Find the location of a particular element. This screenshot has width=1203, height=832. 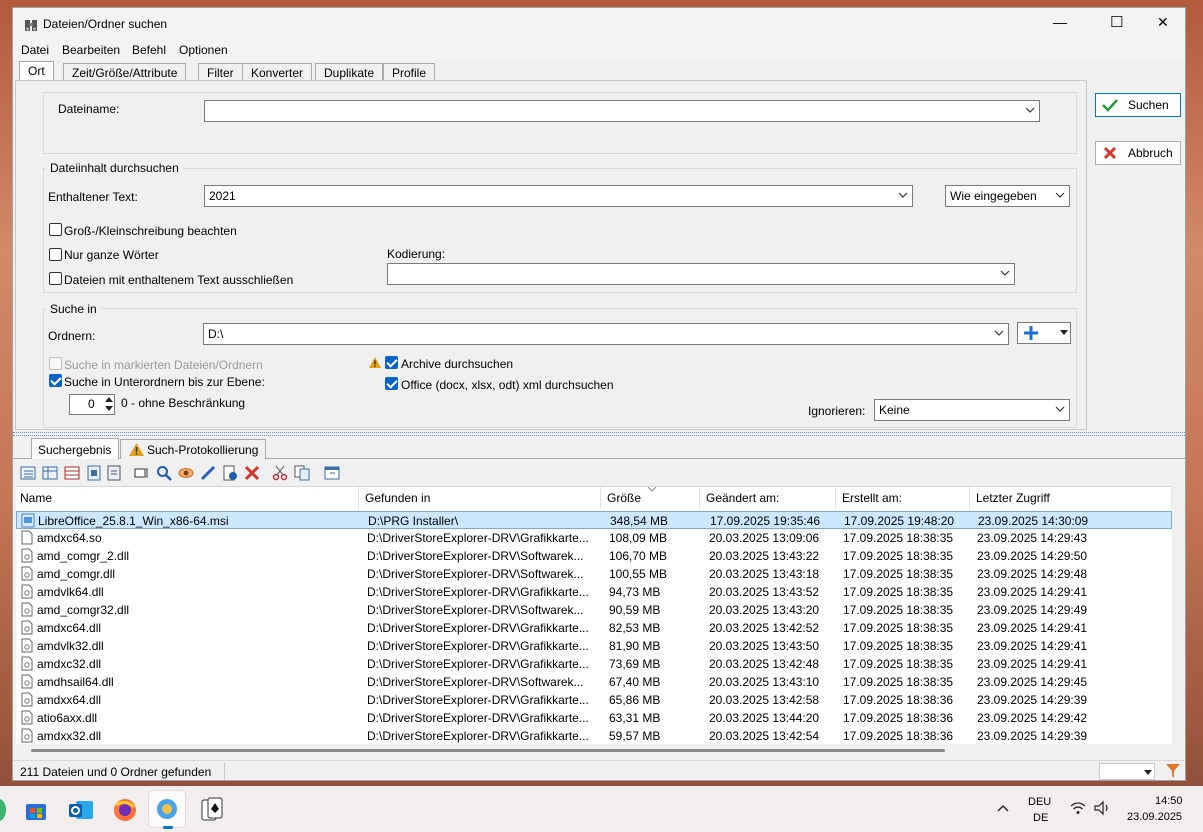

splitter is located at coordinates (599, 434).